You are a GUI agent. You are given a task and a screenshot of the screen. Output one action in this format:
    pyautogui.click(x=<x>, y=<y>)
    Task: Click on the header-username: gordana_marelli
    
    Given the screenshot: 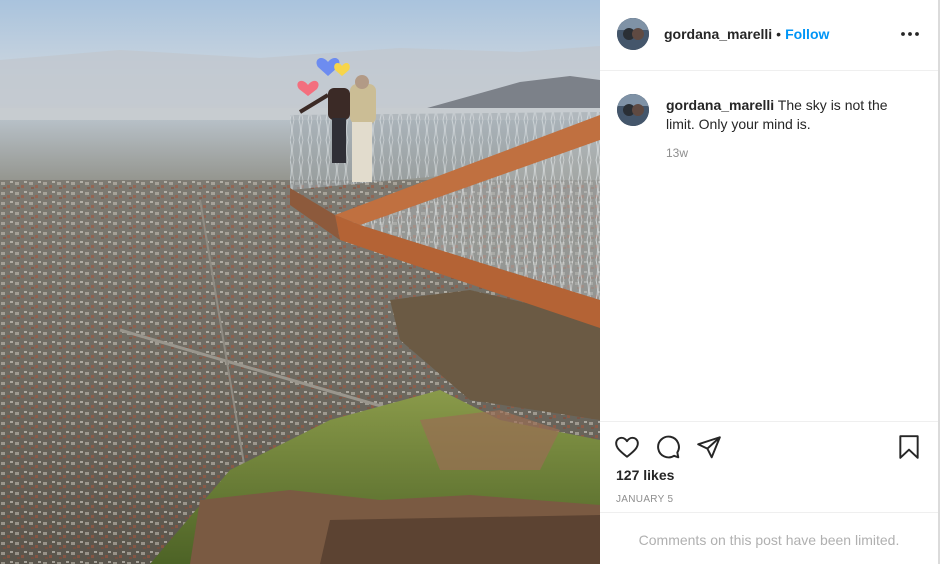 What is the action you would take?
    pyautogui.click(x=718, y=34)
    